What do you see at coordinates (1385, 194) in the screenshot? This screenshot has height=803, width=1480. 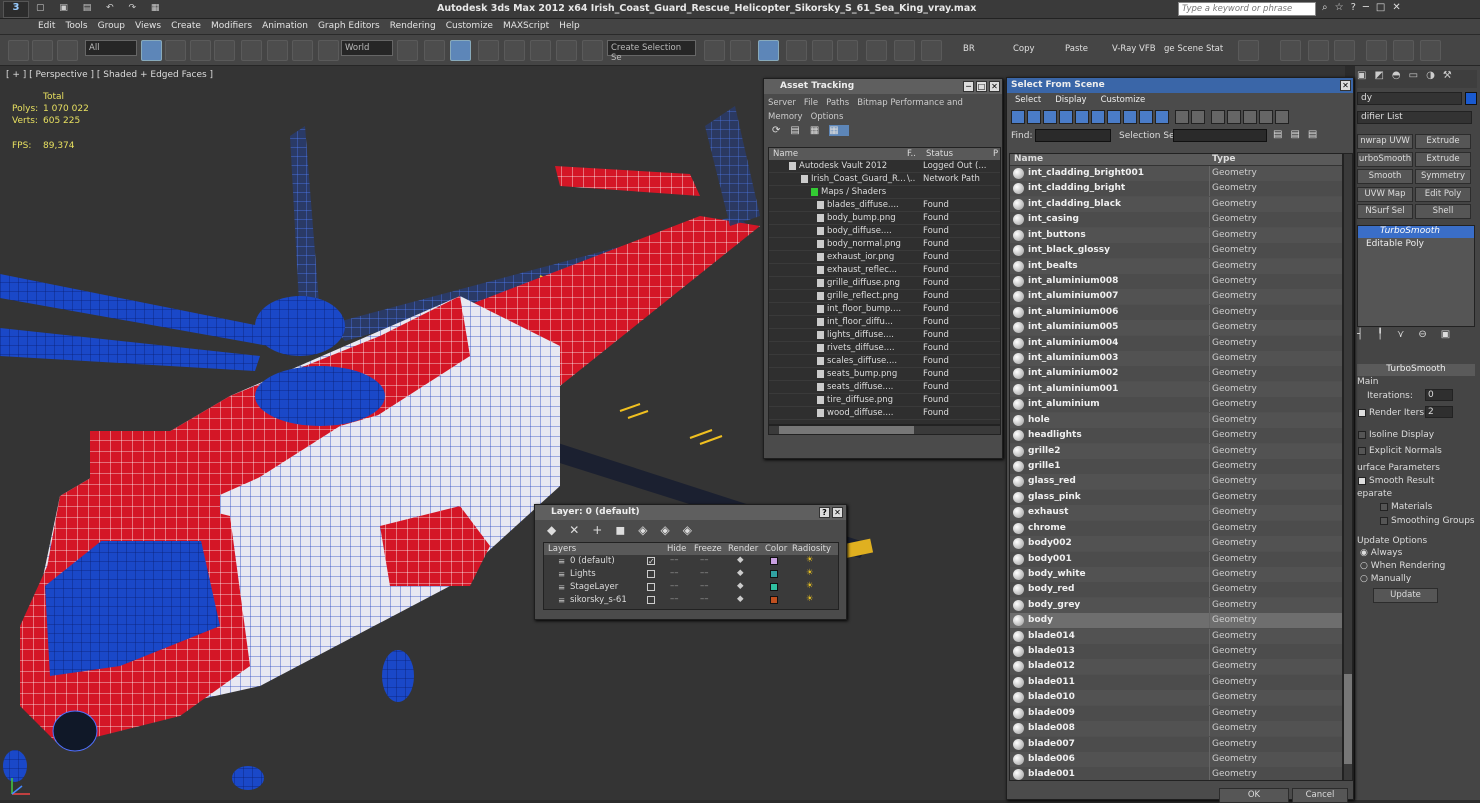 I see `modifier-button-6: UVW Map` at bounding box center [1385, 194].